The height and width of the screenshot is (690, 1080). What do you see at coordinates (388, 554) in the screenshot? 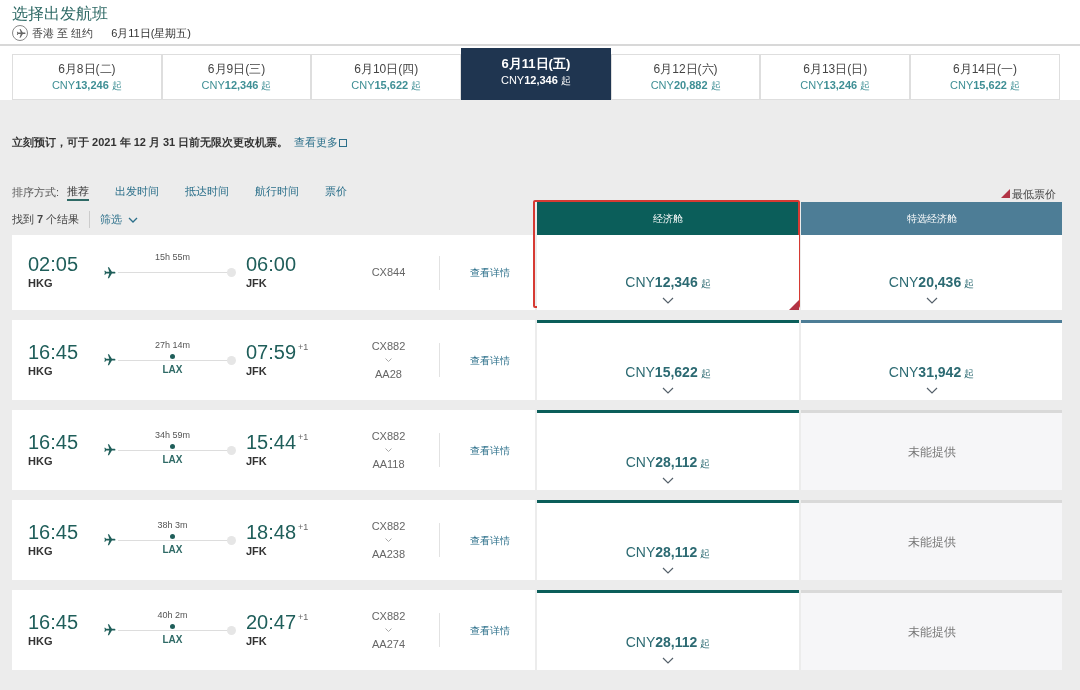
I see `flight-number: AA238` at bounding box center [388, 554].